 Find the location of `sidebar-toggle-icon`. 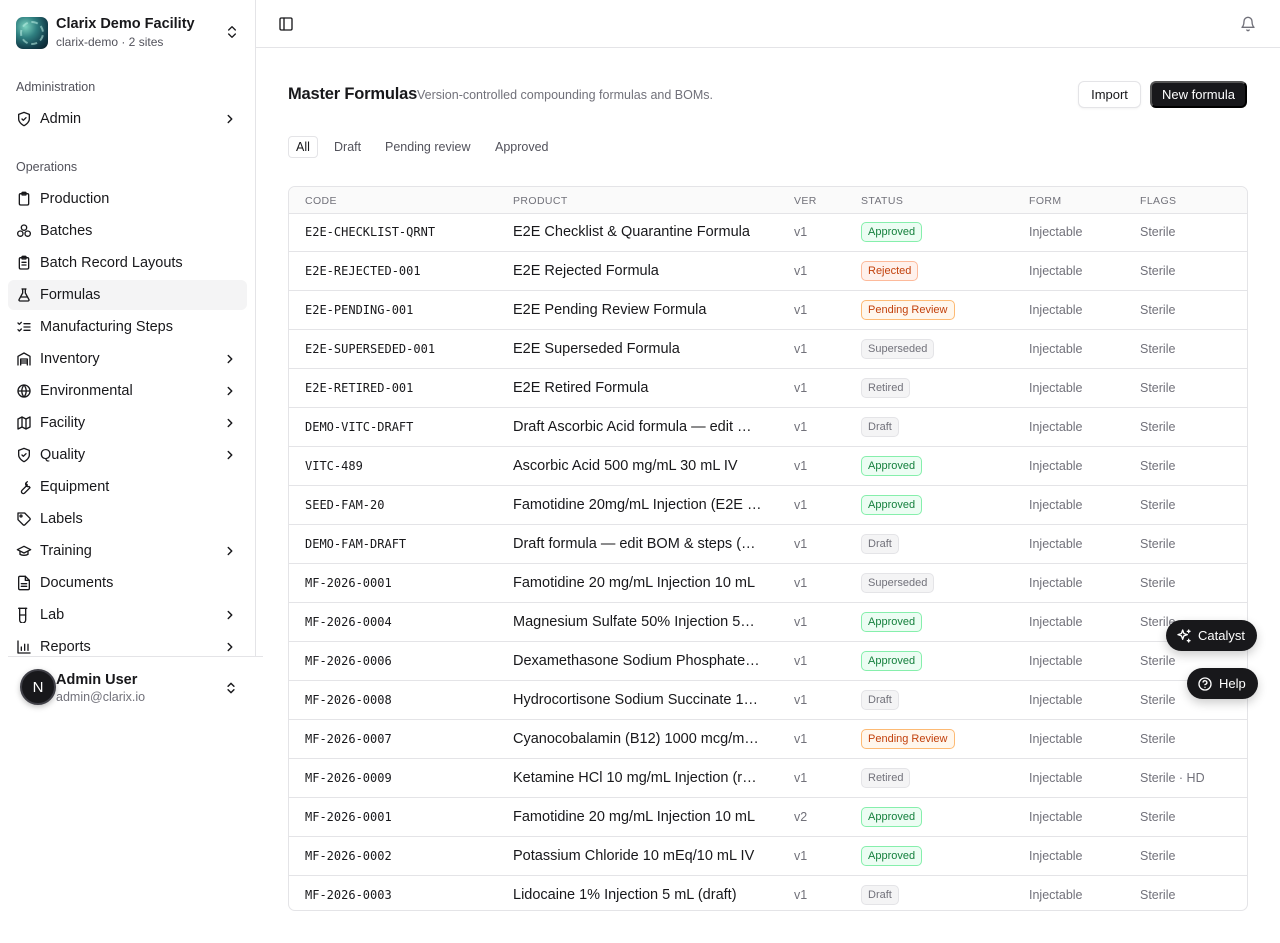

sidebar-toggle-icon is located at coordinates (286, 24).